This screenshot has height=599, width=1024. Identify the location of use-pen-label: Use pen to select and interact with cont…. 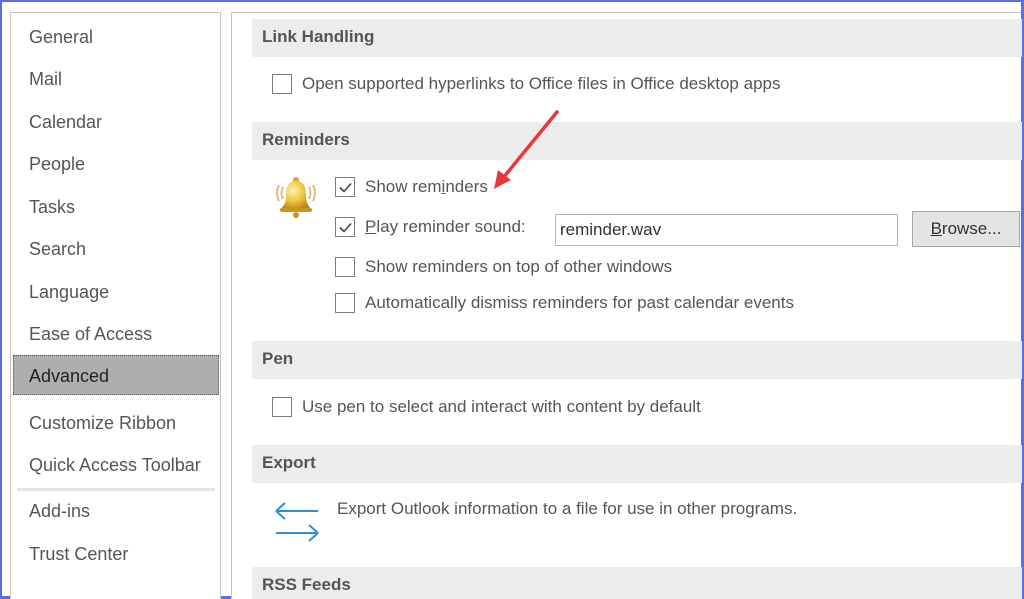
(501, 406).